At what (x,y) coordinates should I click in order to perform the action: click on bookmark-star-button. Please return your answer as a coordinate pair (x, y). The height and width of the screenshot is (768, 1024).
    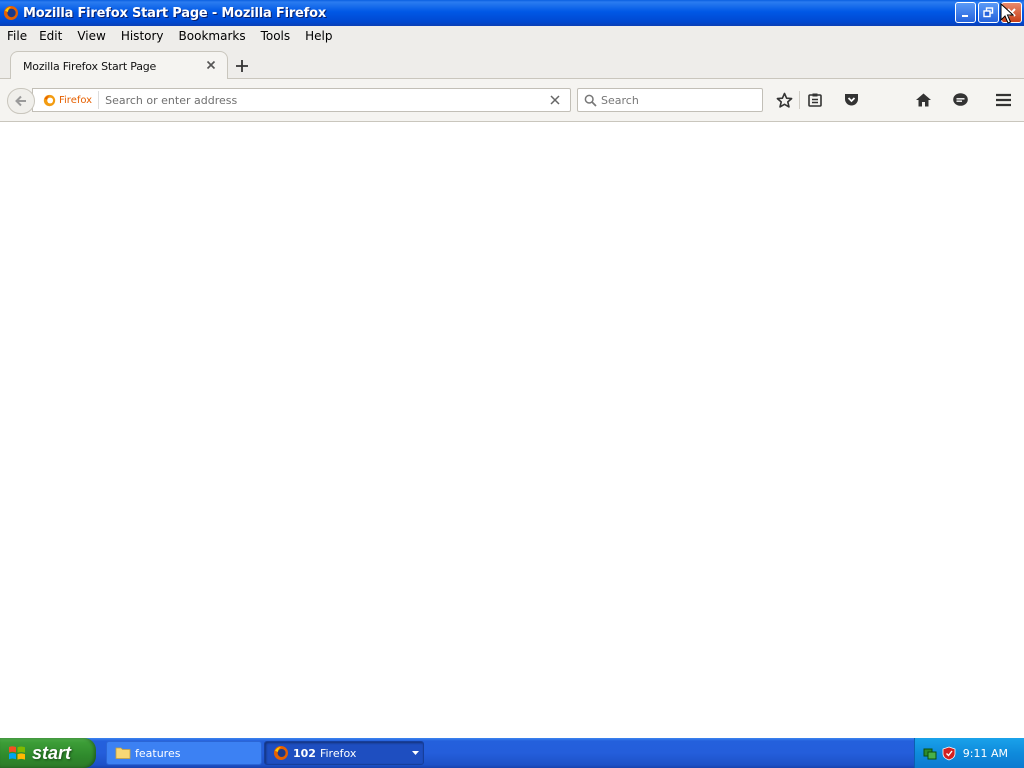
    Looking at the image, I should click on (784, 100).